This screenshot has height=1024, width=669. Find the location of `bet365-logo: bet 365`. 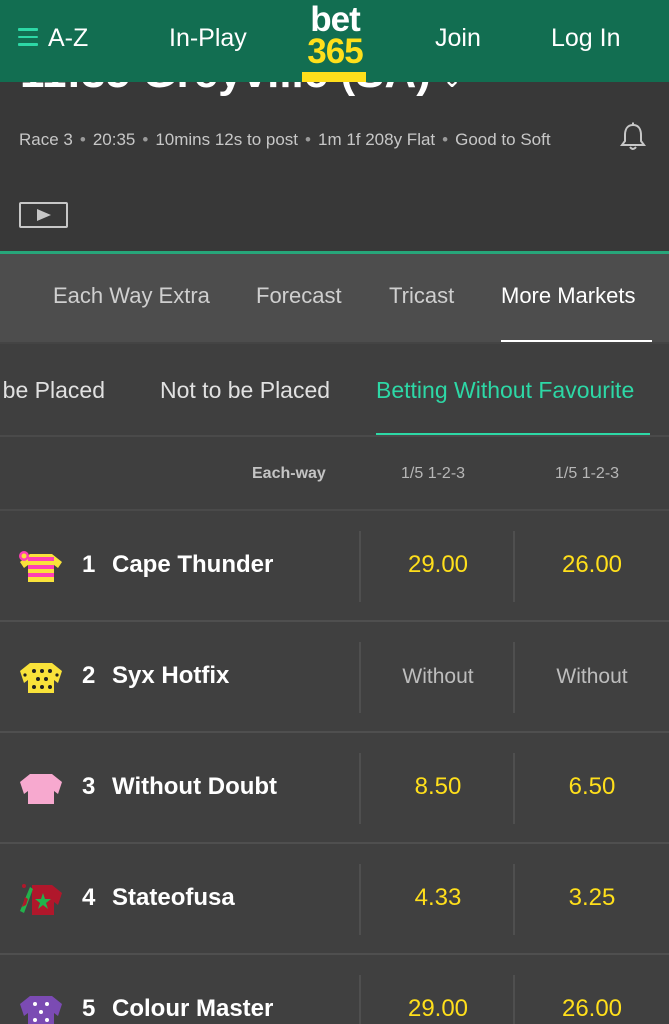

bet365-logo: bet 365 is located at coordinates (335, 36).